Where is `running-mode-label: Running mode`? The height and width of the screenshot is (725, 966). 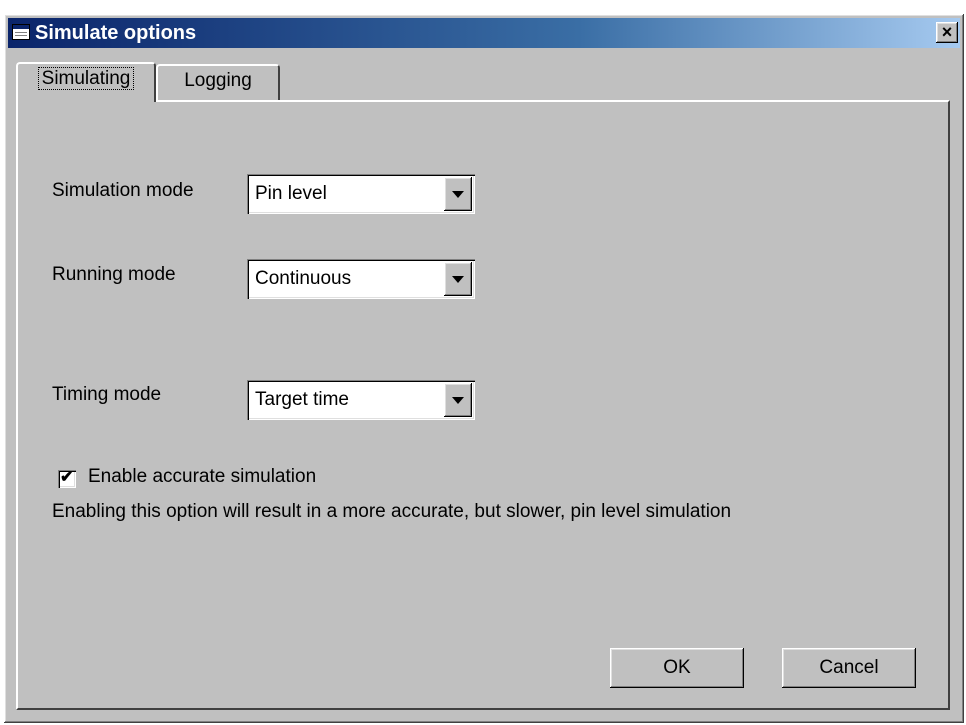 running-mode-label: Running mode is located at coordinates (114, 274).